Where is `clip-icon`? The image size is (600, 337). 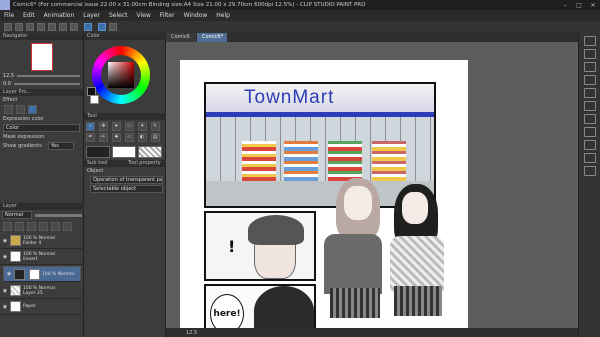
clip-icon is located at coordinates (7, 226).